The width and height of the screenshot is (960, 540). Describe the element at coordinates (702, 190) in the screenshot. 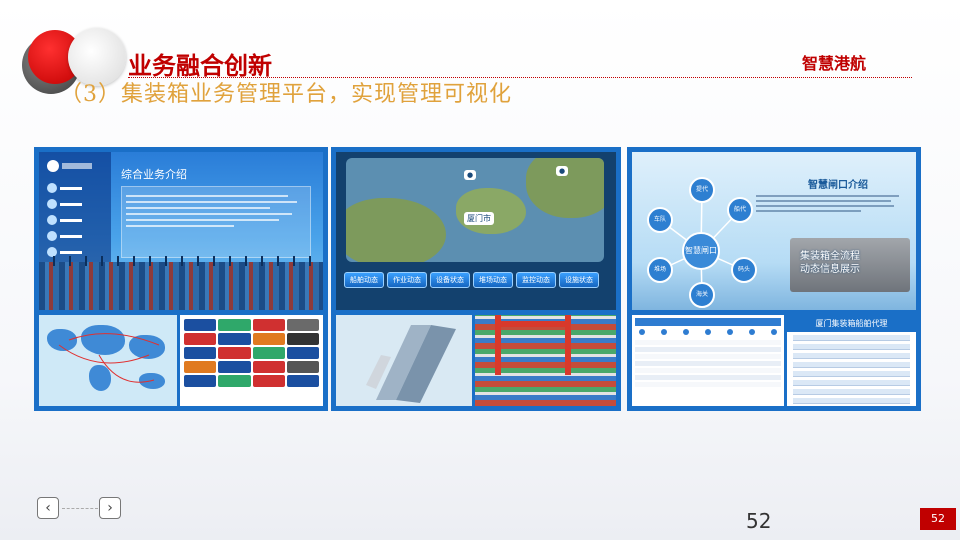

I see `gate-node: 提代` at that location.